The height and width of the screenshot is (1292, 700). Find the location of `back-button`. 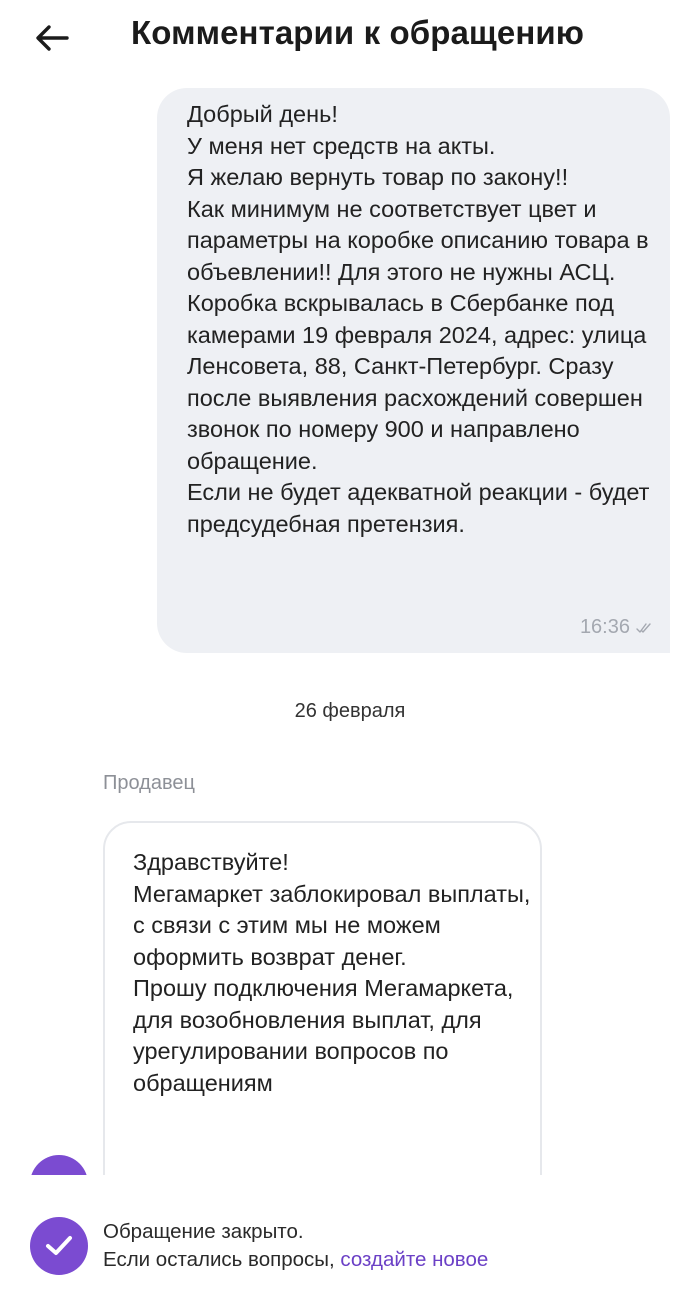

back-button is located at coordinates (52, 38).